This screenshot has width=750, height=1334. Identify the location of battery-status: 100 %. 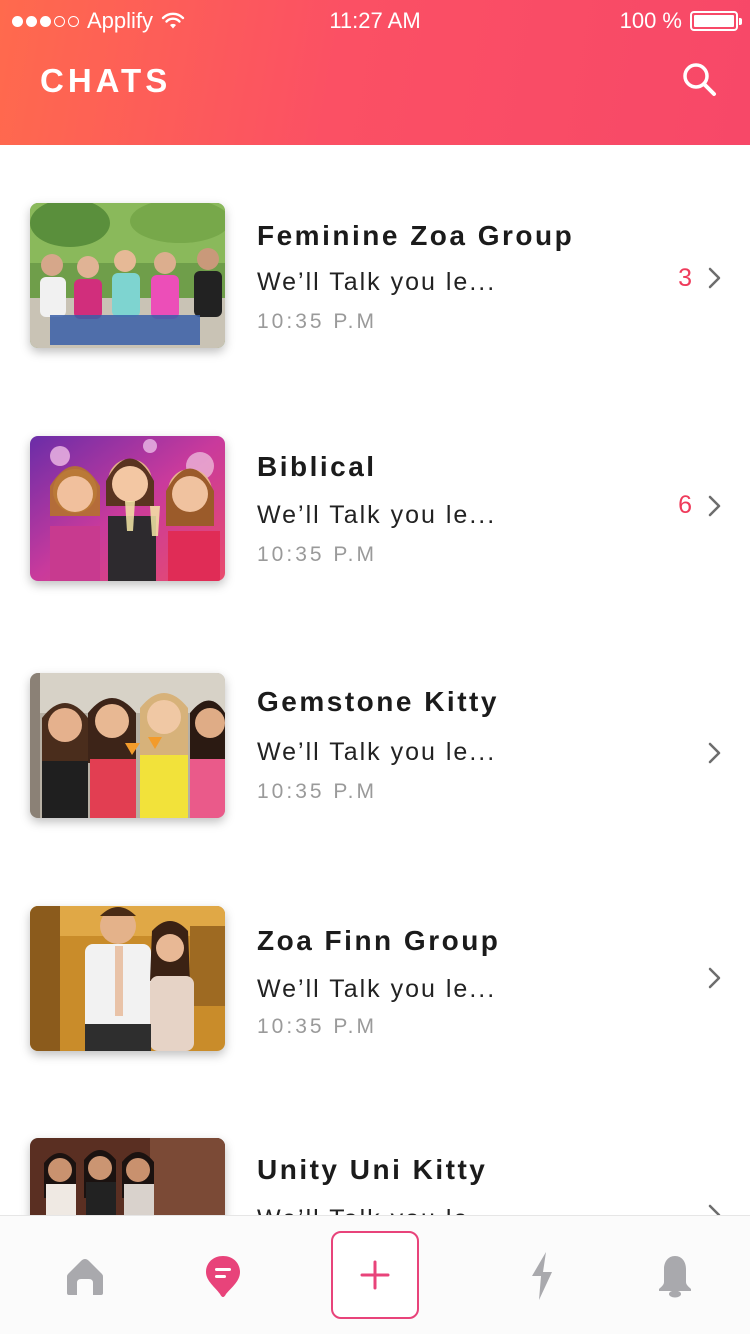
(680, 21).